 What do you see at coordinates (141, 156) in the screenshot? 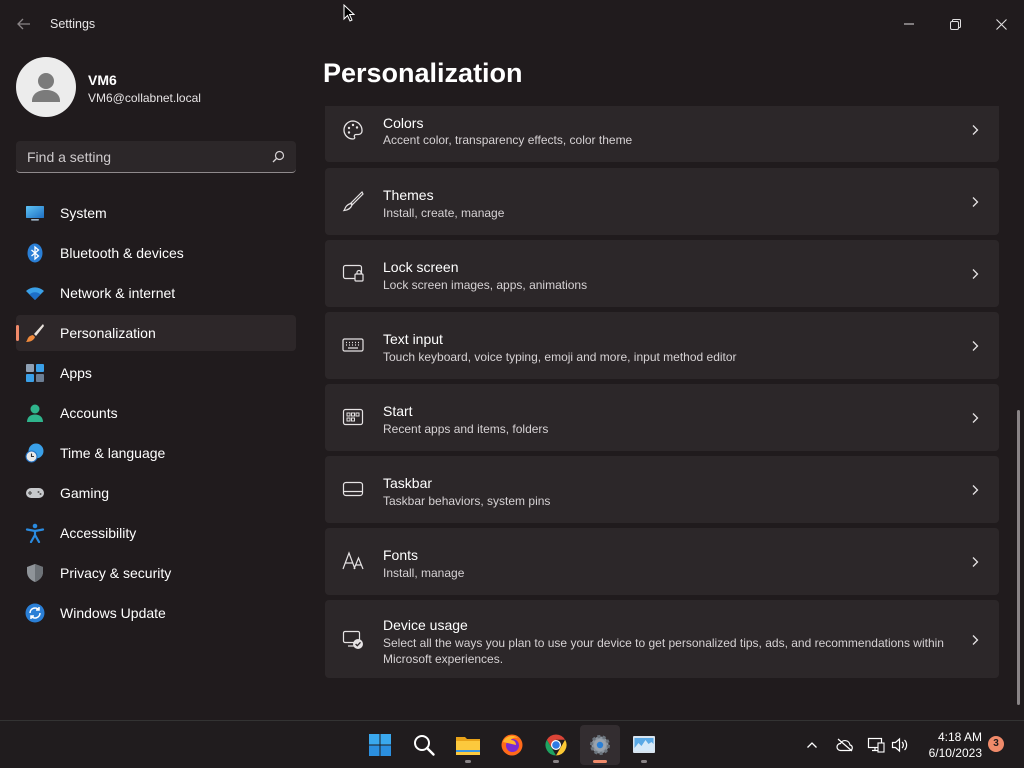
I see `search-input` at bounding box center [141, 156].